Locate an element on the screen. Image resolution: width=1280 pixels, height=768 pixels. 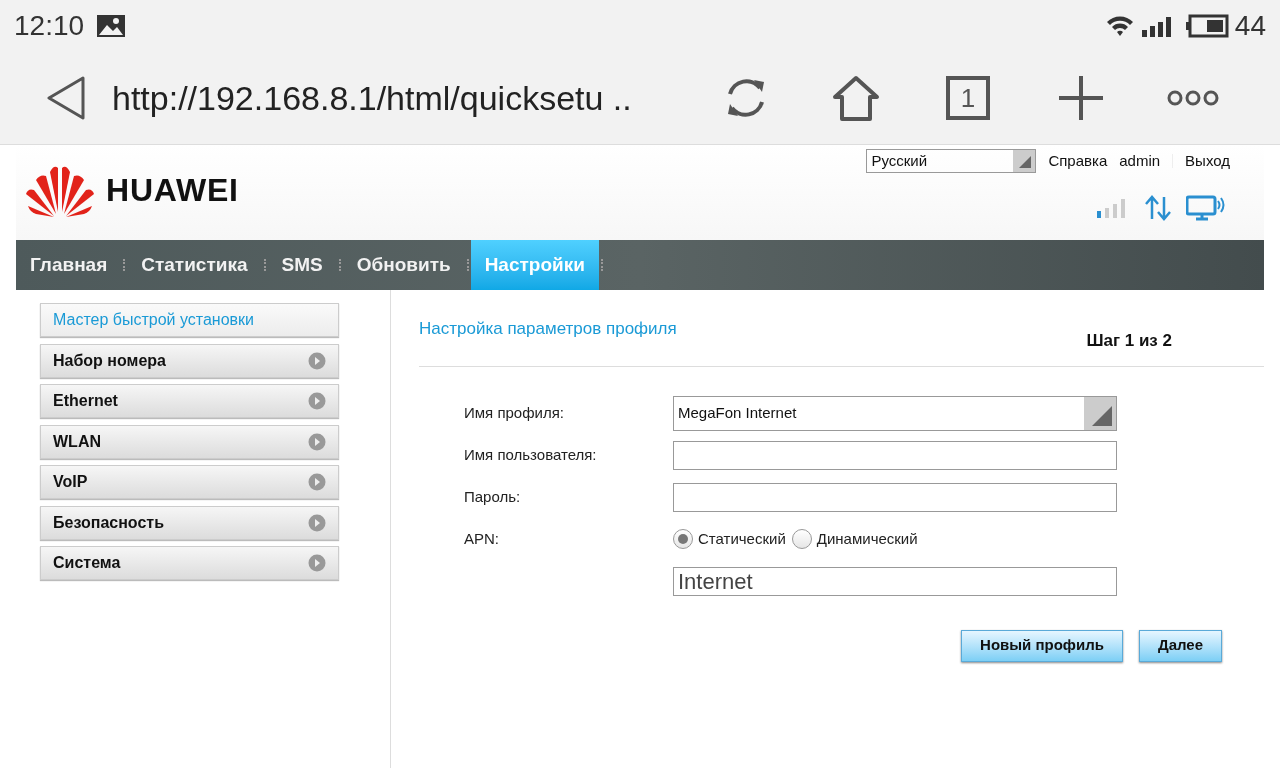
nav-tab: Главная is located at coordinates (69, 265).